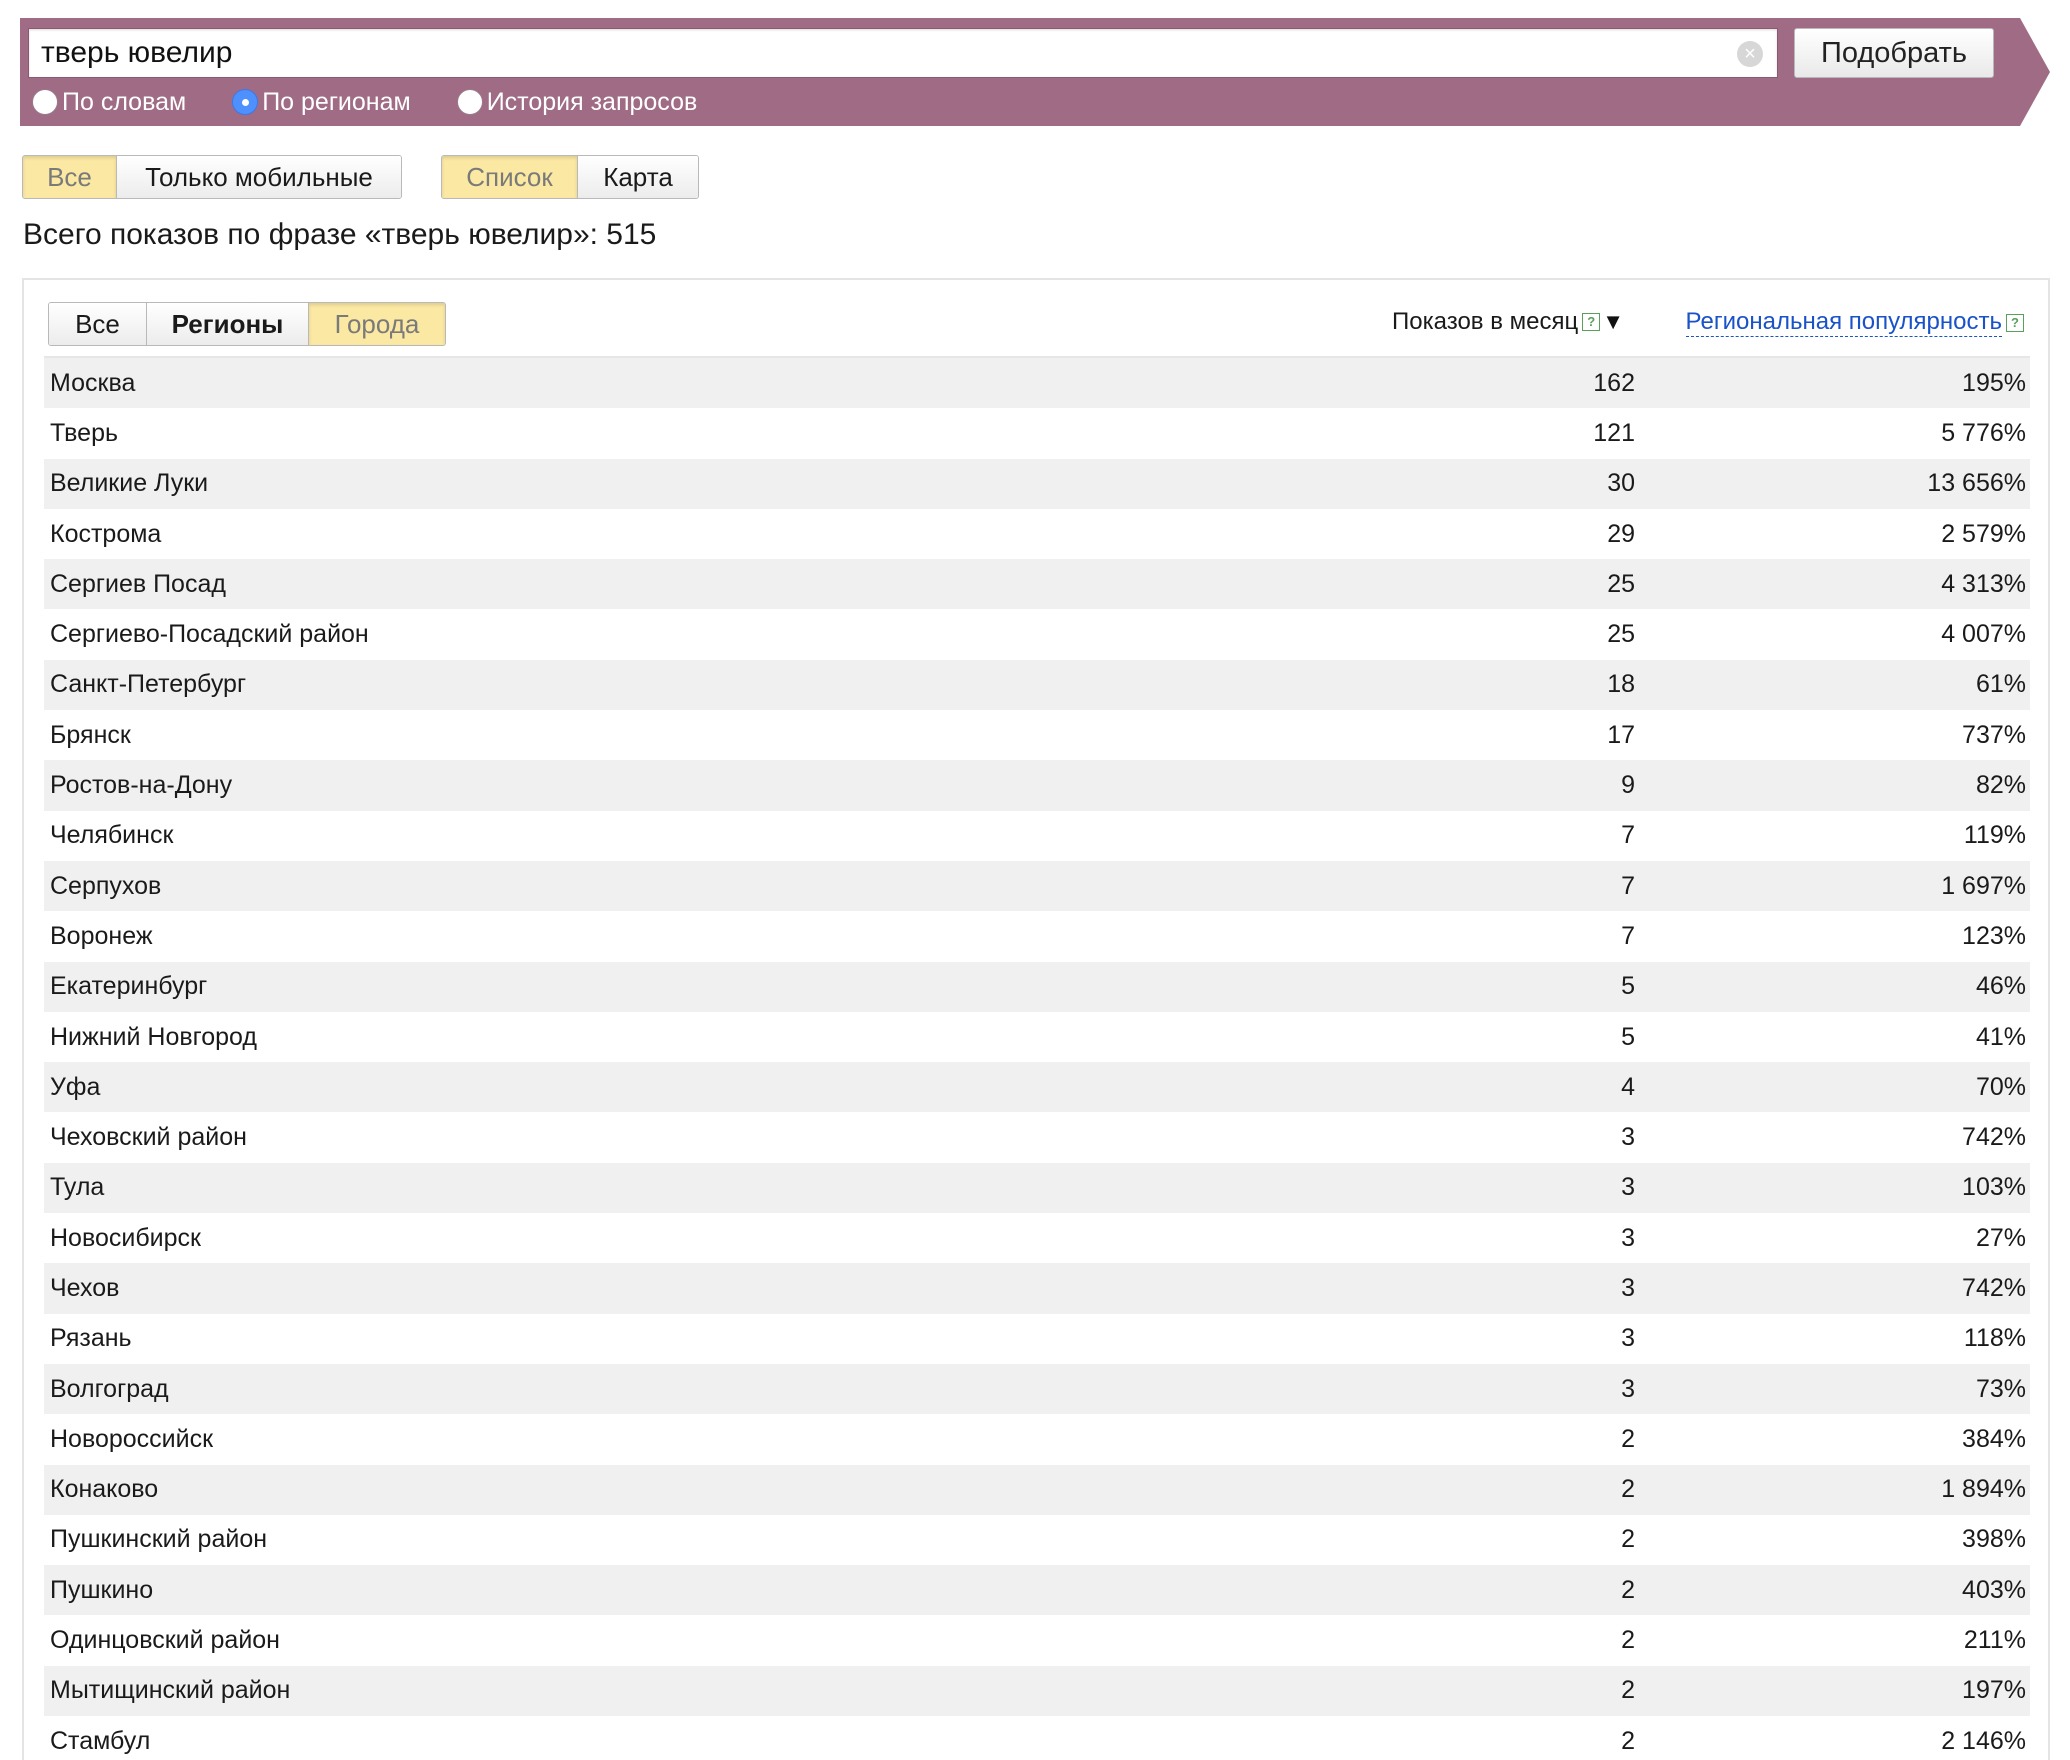 Image resolution: width=2070 pixels, height=1760 pixels. What do you see at coordinates (1037, 1640) in the screenshot?
I see `table-row: Одинцовский район 2 211%` at bounding box center [1037, 1640].